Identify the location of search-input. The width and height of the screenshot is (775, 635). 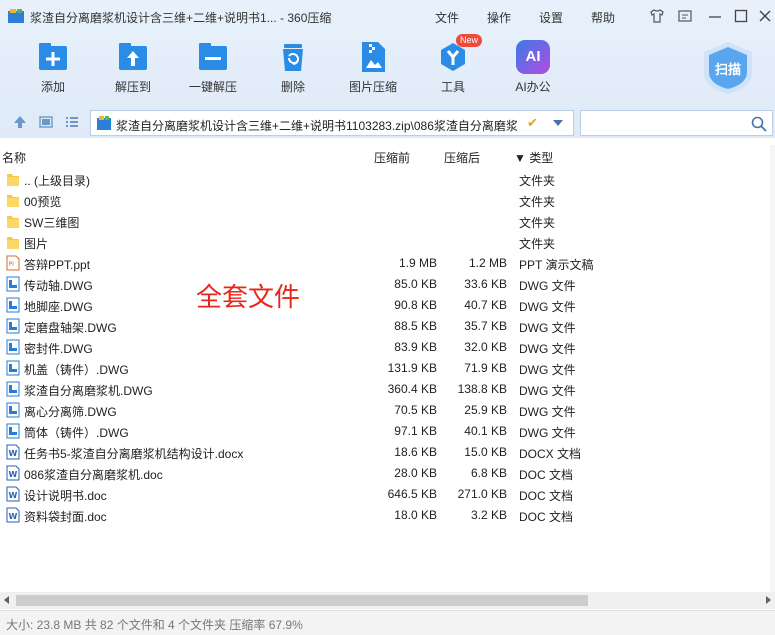
(665, 123).